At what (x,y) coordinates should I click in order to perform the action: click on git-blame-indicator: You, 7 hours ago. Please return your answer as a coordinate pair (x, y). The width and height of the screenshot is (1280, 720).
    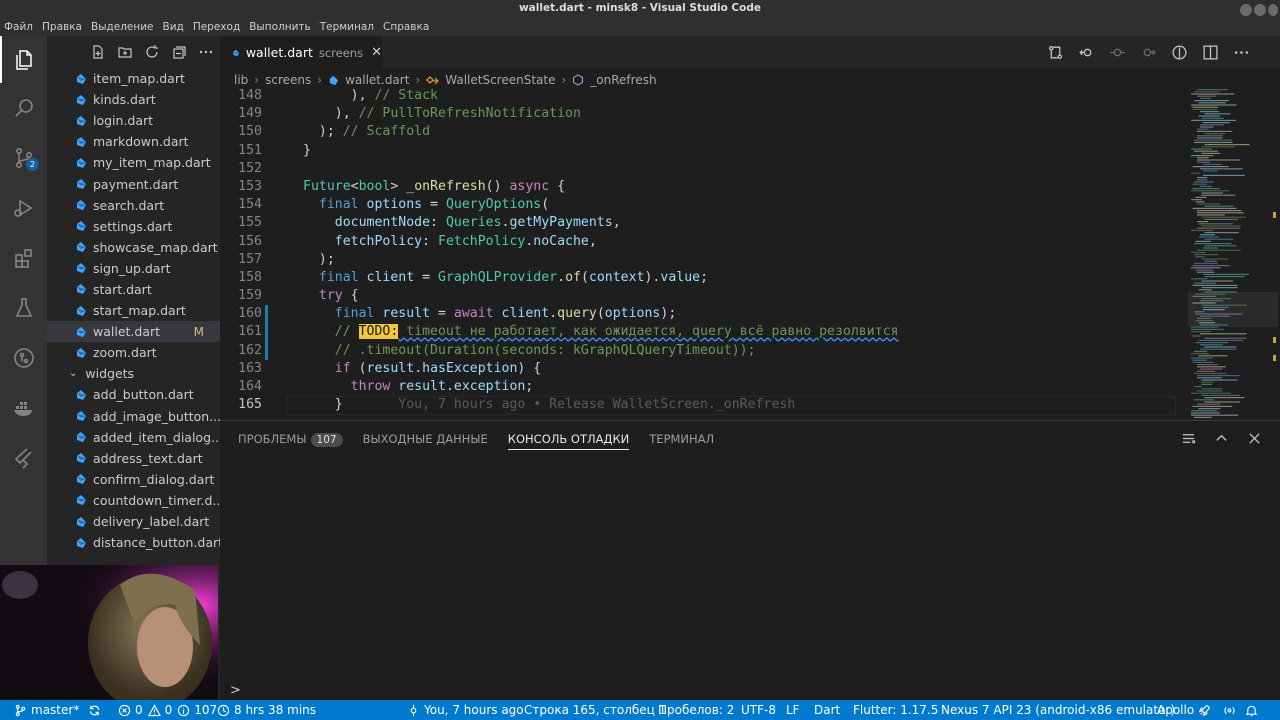
    Looking at the image, I should click on (465, 710).